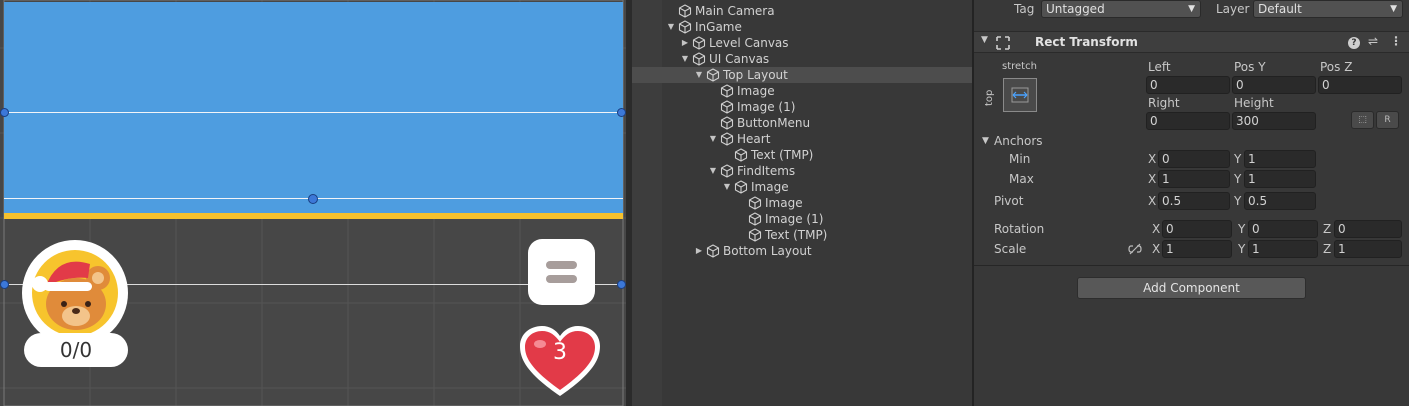  What do you see at coordinates (735, 11) in the screenshot?
I see `hierarchy-item-label: Main Camera` at bounding box center [735, 11].